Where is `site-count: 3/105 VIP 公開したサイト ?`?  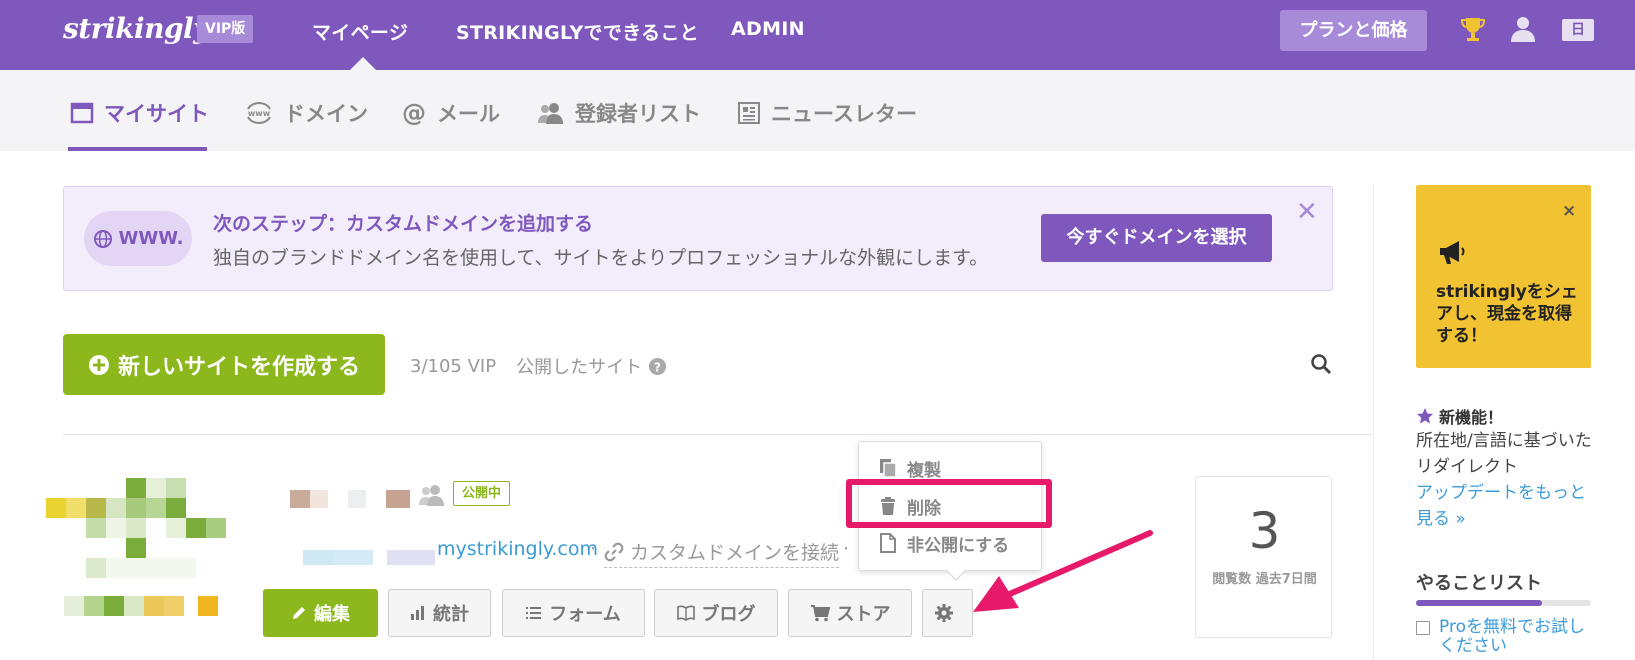
site-count: 3/105 VIP 公開したサイト ? is located at coordinates (538, 366).